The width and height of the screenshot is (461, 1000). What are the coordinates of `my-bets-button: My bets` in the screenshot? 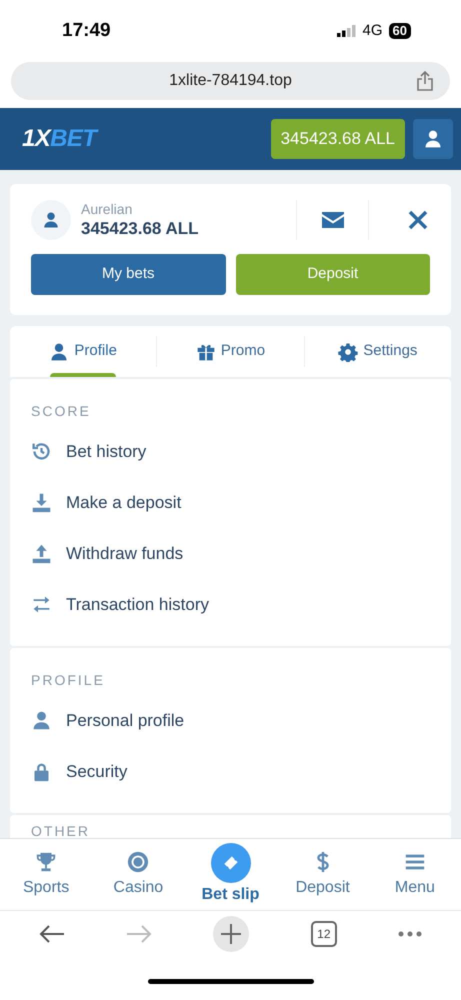 It's located at (128, 274).